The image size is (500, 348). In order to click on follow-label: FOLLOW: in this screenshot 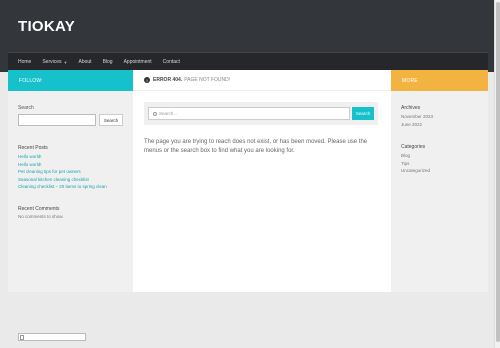, I will do `click(31, 80)`.